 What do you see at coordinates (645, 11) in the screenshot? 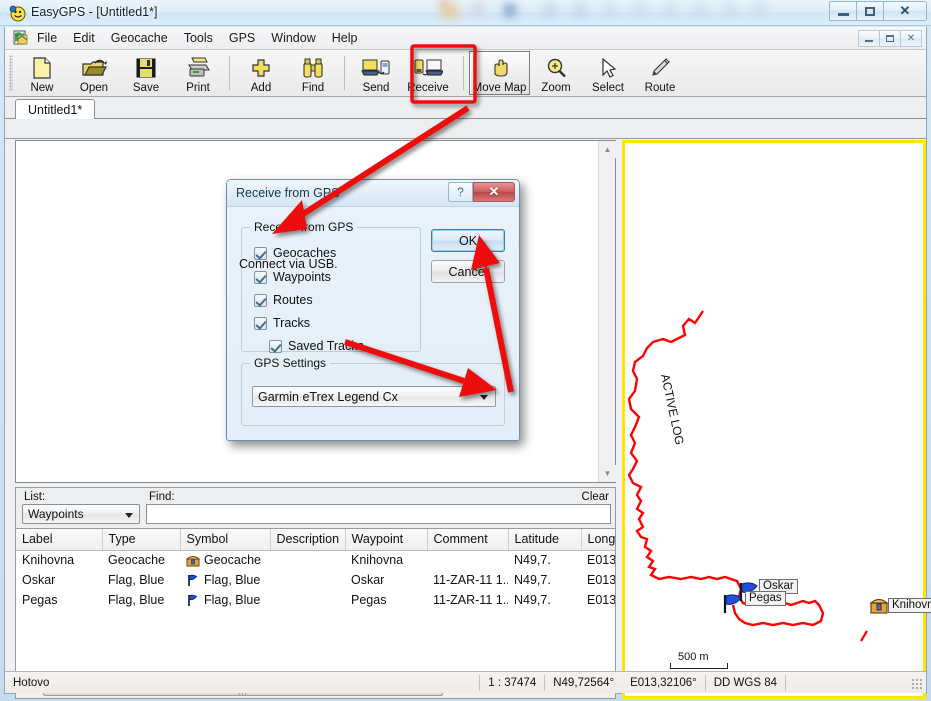
I see `desktop-blur-backdrop` at bounding box center [645, 11].